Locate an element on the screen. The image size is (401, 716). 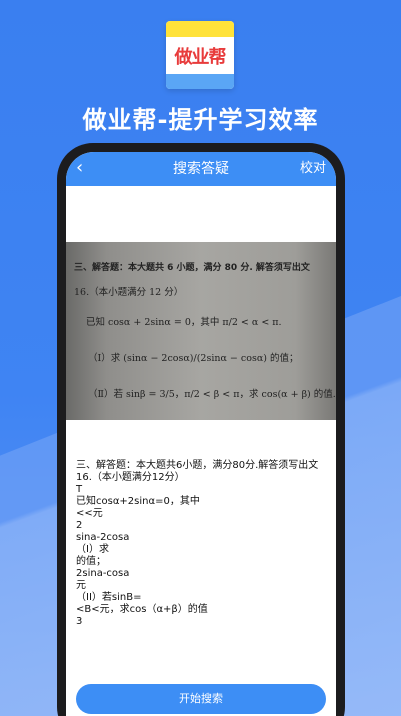
logo-yellow-stripe is located at coordinates (200, 29).